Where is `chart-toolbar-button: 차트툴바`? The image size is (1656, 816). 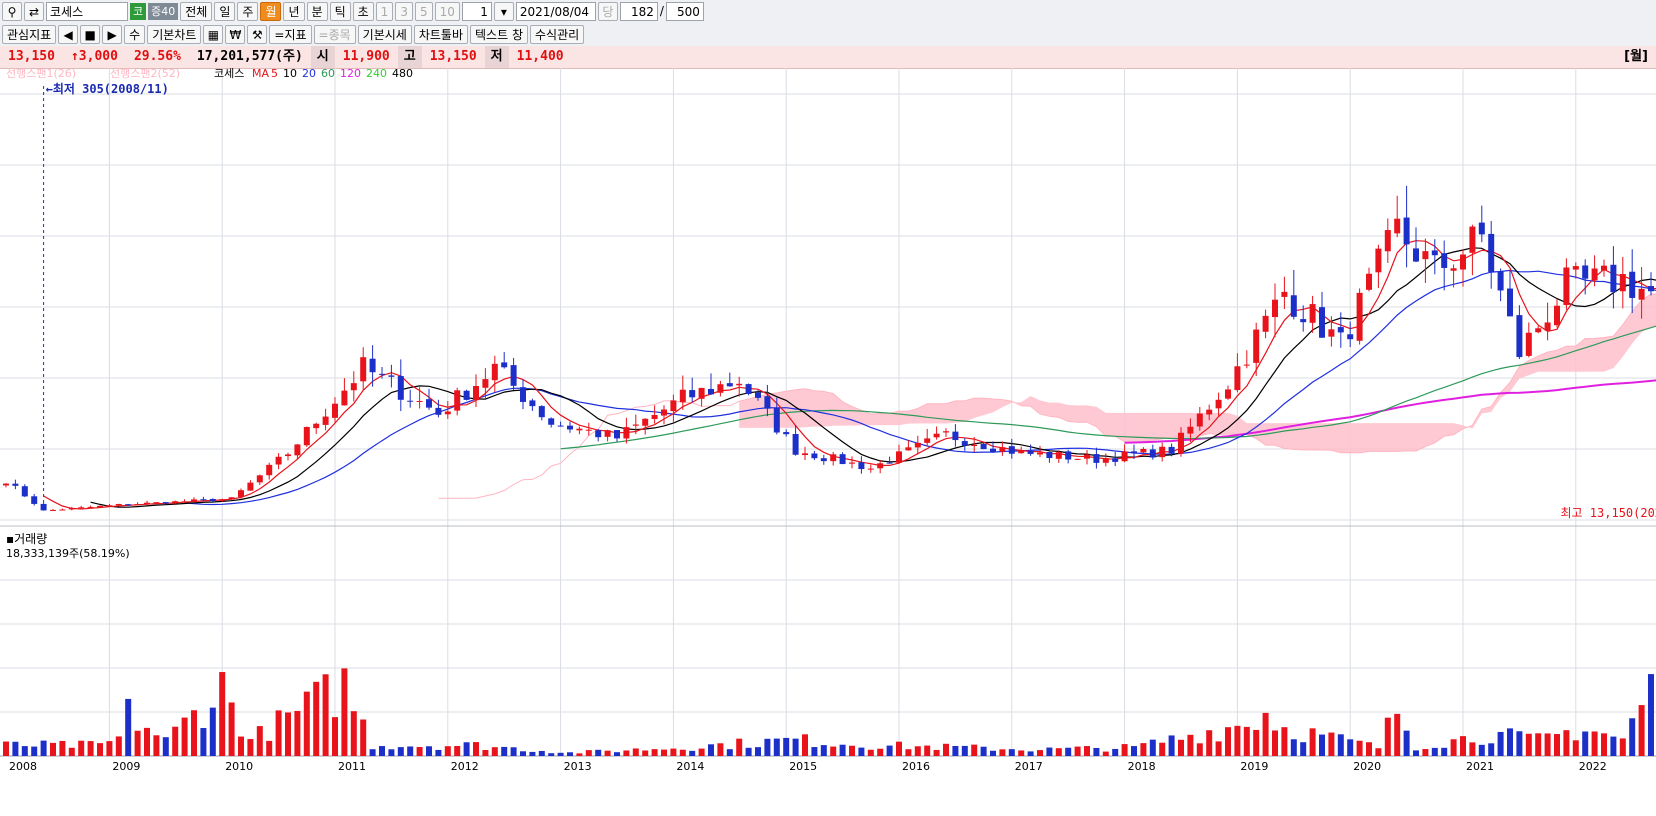 chart-toolbar-button: 차트툴바 is located at coordinates (441, 34).